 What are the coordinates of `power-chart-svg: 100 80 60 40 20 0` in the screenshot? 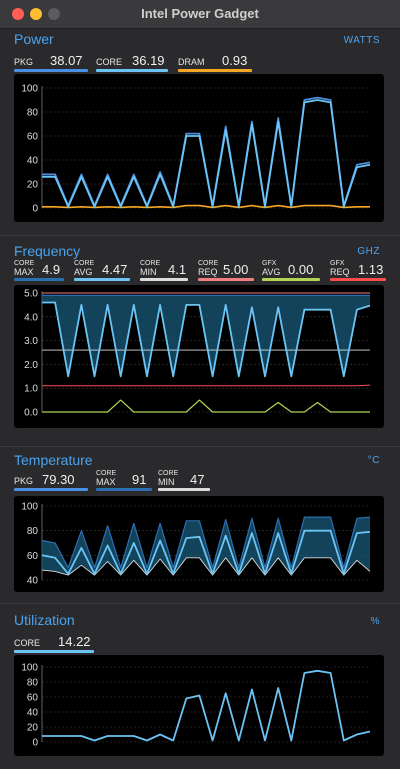 It's located at (196, 149).